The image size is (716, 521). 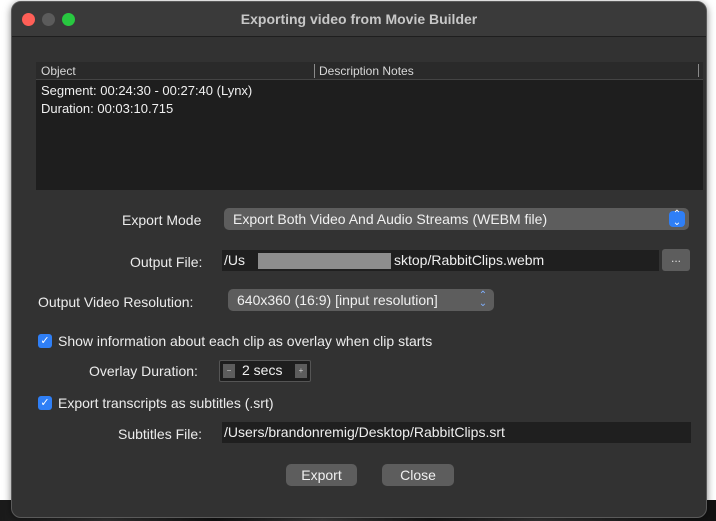 What do you see at coordinates (143, 371) in the screenshot?
I see `overlay-duration-label: Overlay Duration:` at bounding box center [143, 371].